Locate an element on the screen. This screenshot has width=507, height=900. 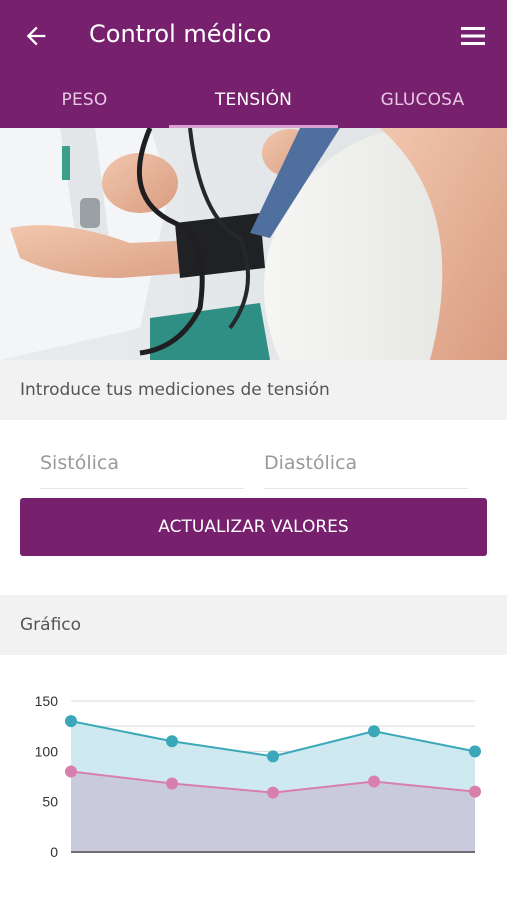
y-tick-label: 100 is located at coordinates (47, 751).